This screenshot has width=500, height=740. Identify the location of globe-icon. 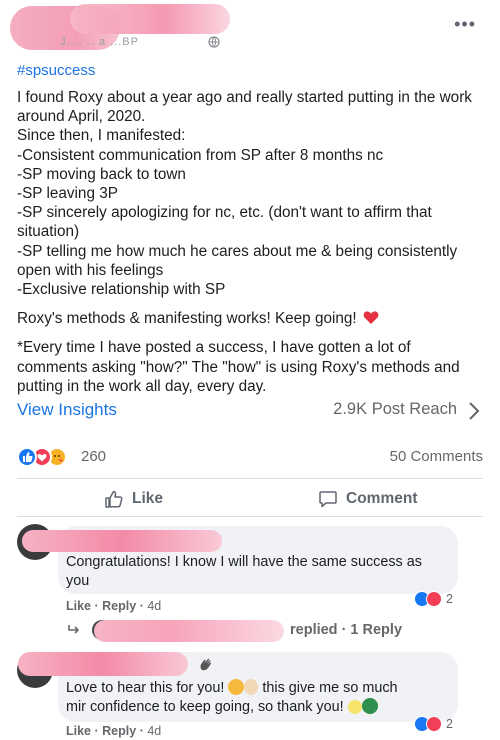
(214, 42).